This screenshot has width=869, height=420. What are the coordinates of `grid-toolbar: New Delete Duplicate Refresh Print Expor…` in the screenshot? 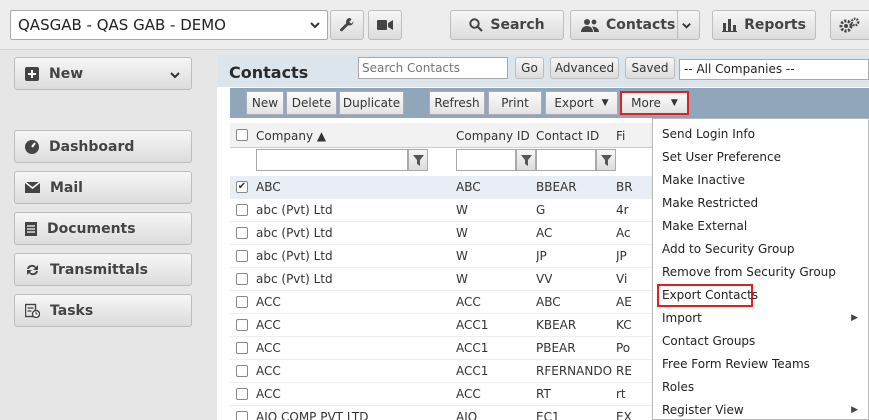 It's located at (549, 103).